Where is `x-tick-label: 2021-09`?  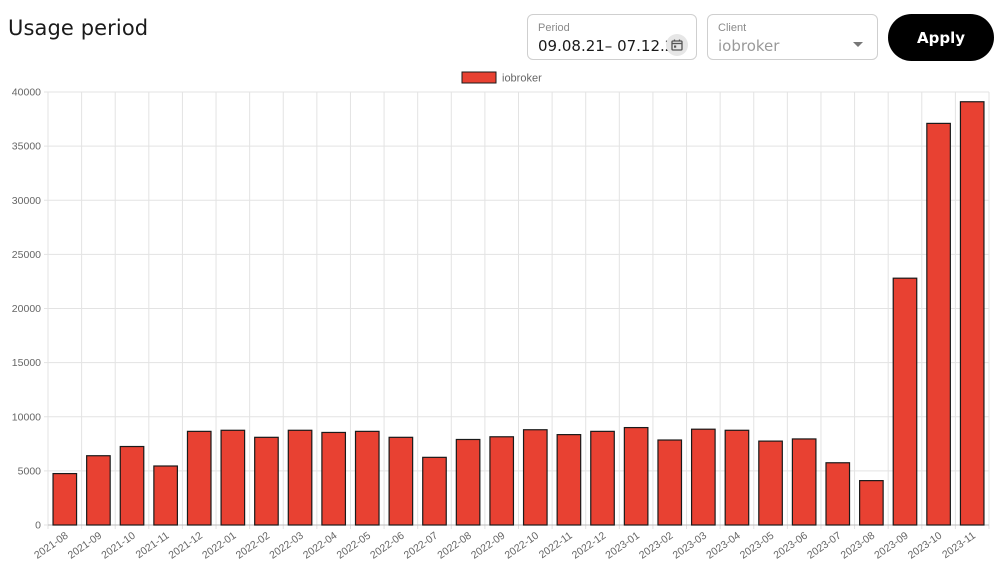 x-tick-label: 2021-09 is located at coordinates (85, 546).